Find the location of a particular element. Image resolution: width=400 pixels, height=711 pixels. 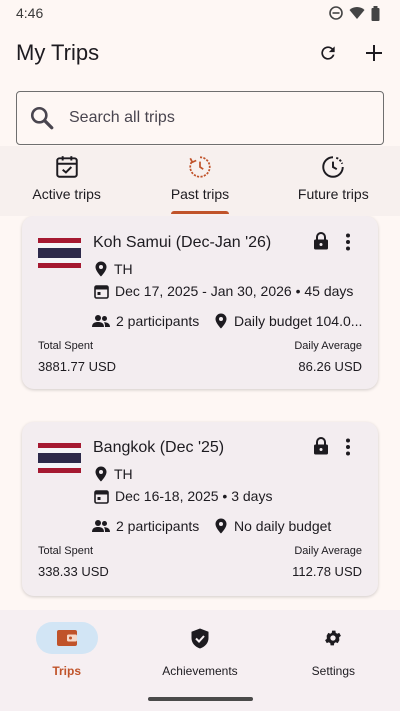

nav-trips: Trips is located at coordinates (66, 660).